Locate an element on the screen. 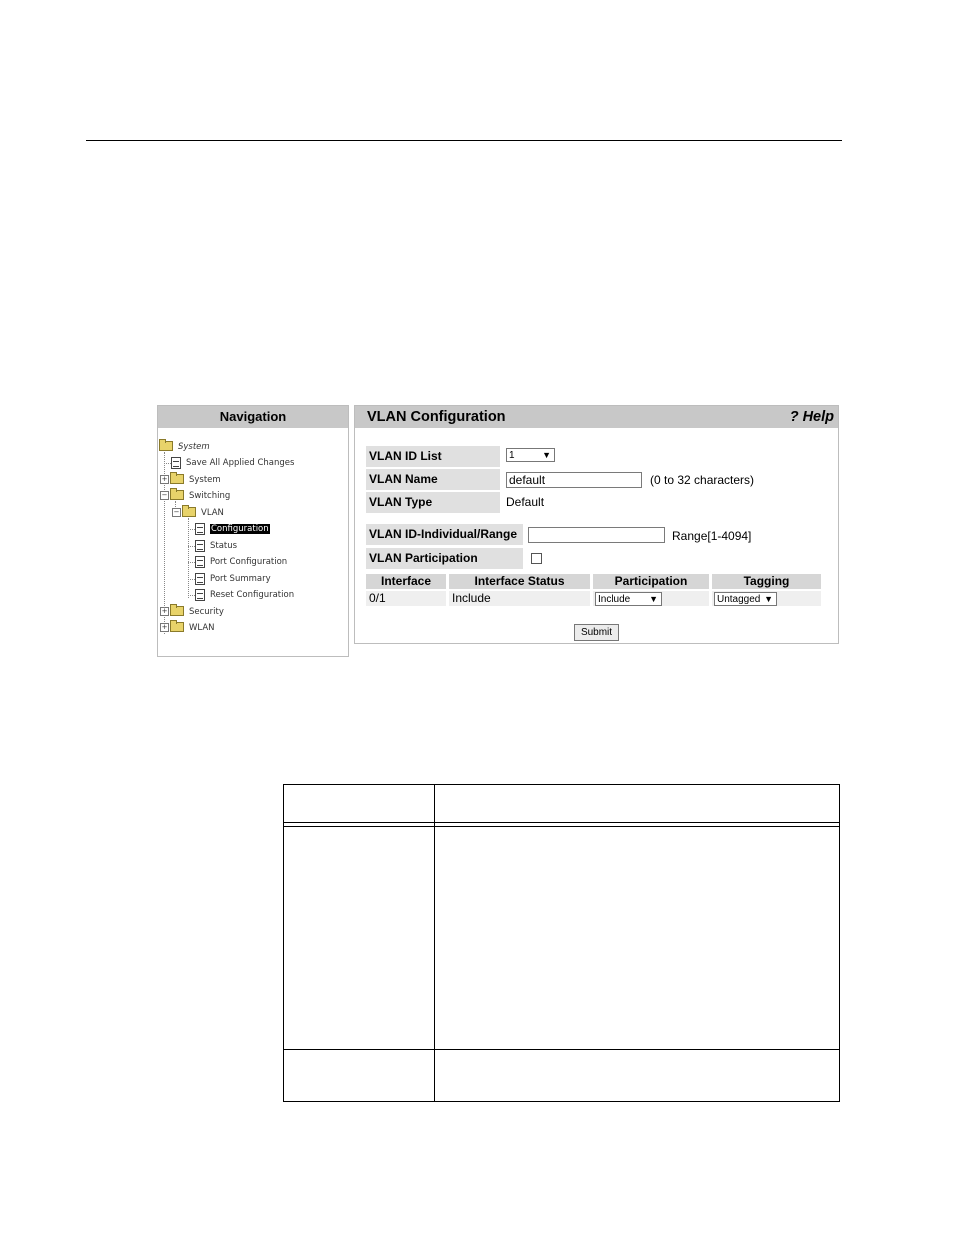 The width and height of the screenshot is (954, 1235). column-header-participation: Participation is located at coordinates (651, 581).